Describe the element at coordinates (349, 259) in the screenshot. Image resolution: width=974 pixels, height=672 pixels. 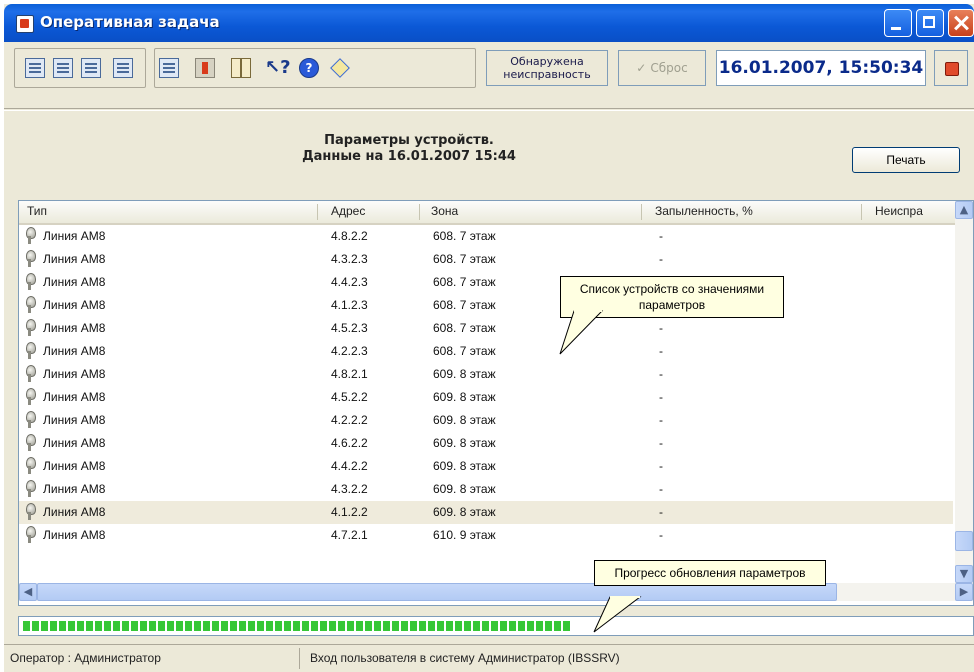
I see `cell-address: 4.3.2.3` at that location.